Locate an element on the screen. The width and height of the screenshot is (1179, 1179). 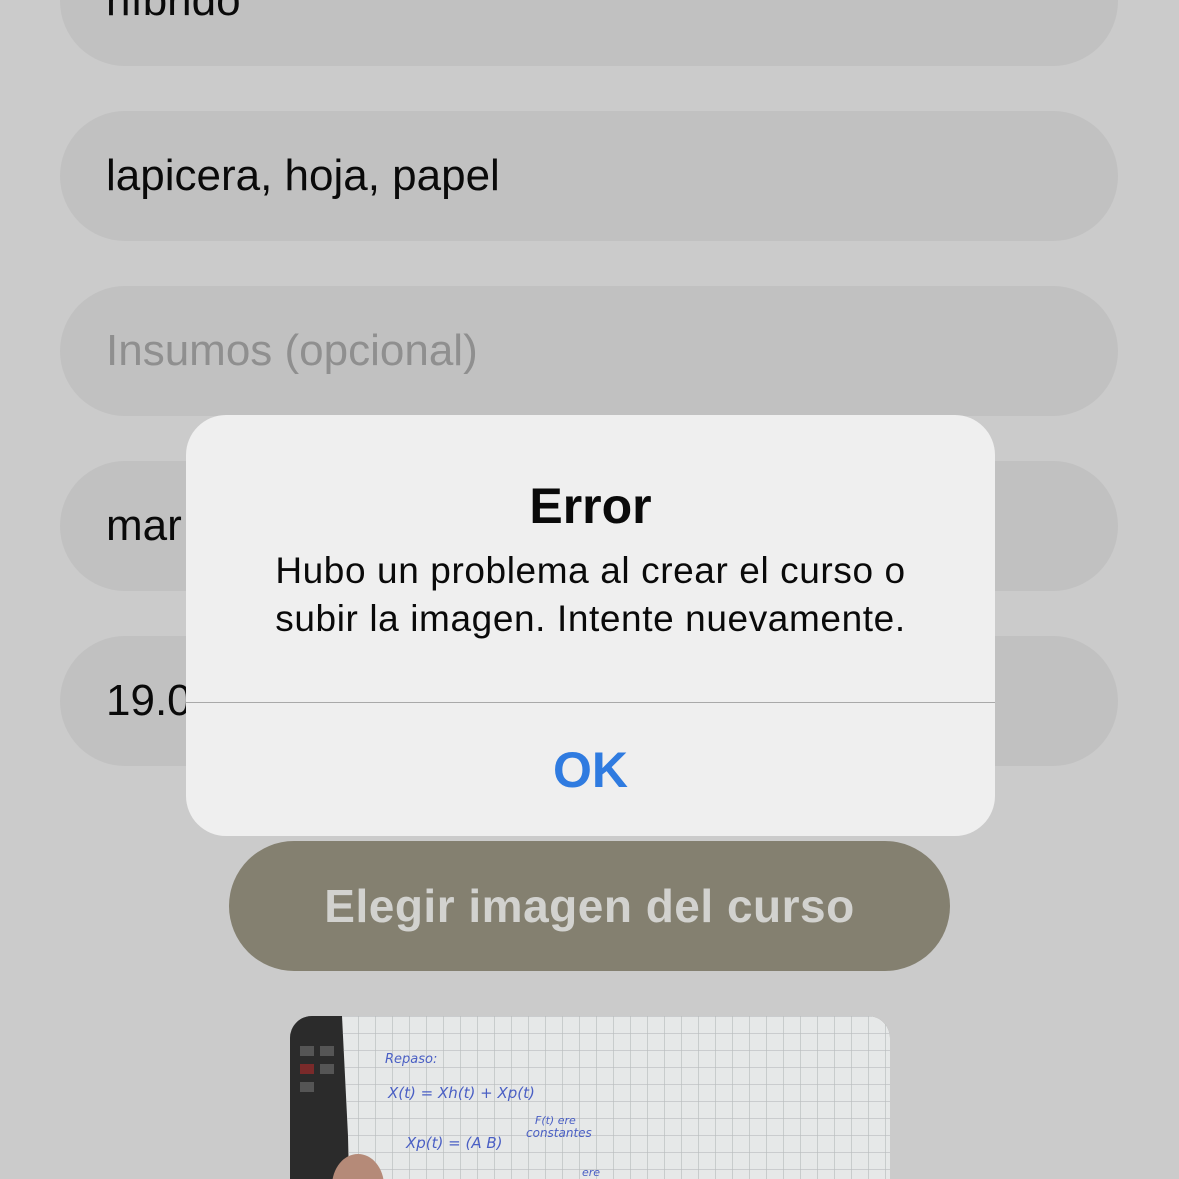
handwriting-line6: ere is located at coordinates (591, 1172).